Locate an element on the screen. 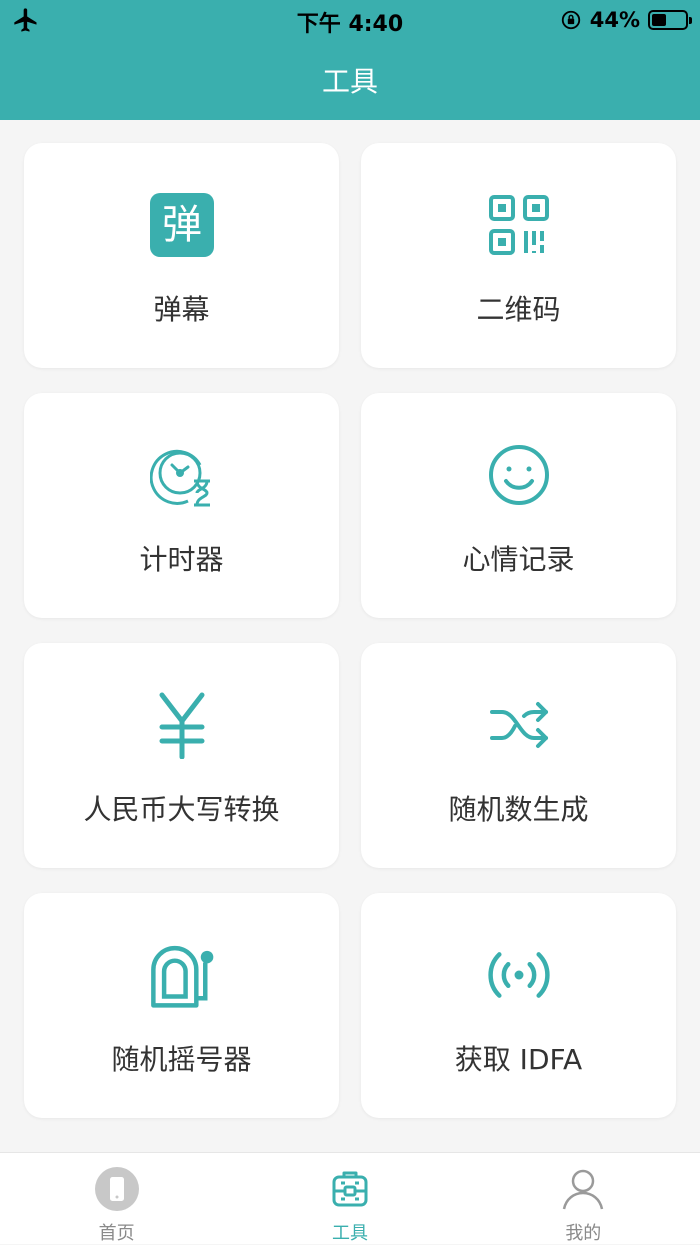  shuffle-icon is located at coordinates (519, 725).